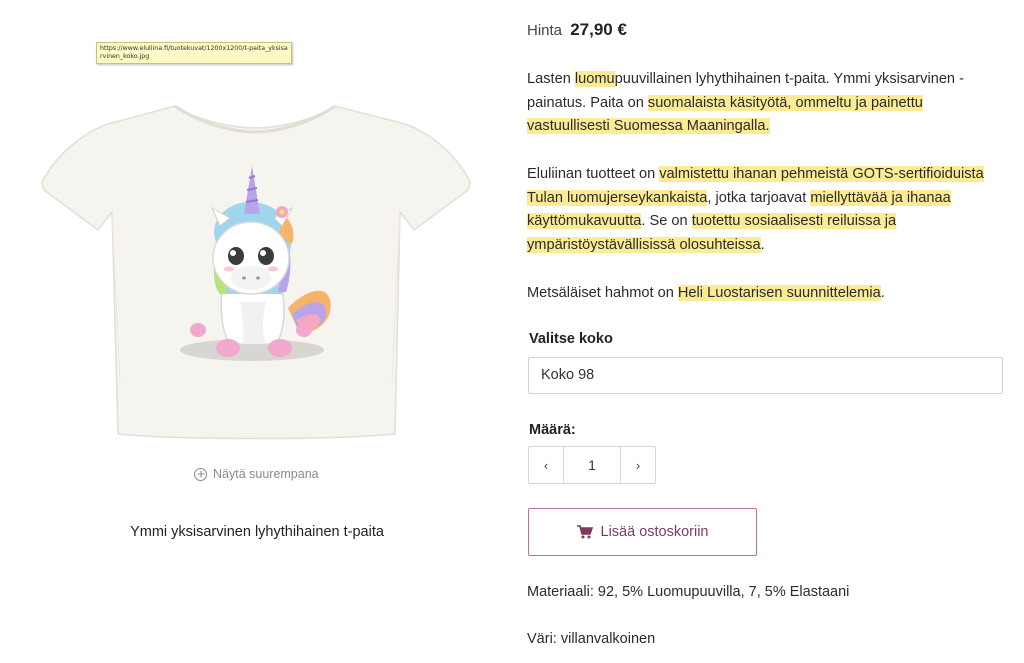 The image size is (1024, 663). I want to click on add-to-cart-label: Lisää ostoskoriin, so click(654, 532).